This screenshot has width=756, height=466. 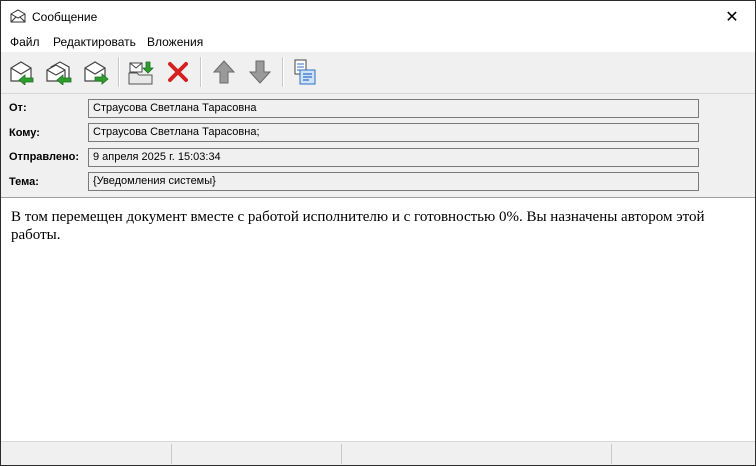 What do you see at coordinates (44, 157) in the screenshot?
I see `sent-label: Отправлено:` at bounding box center [44, 157].